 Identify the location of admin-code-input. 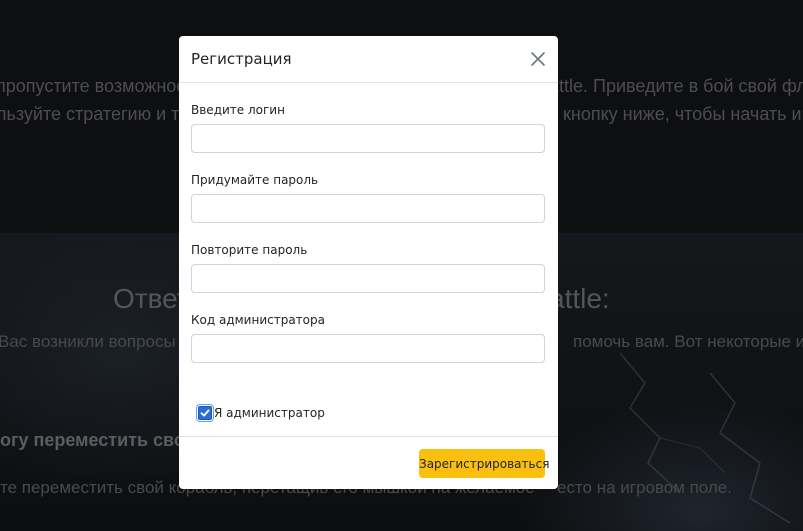
(368, 348).